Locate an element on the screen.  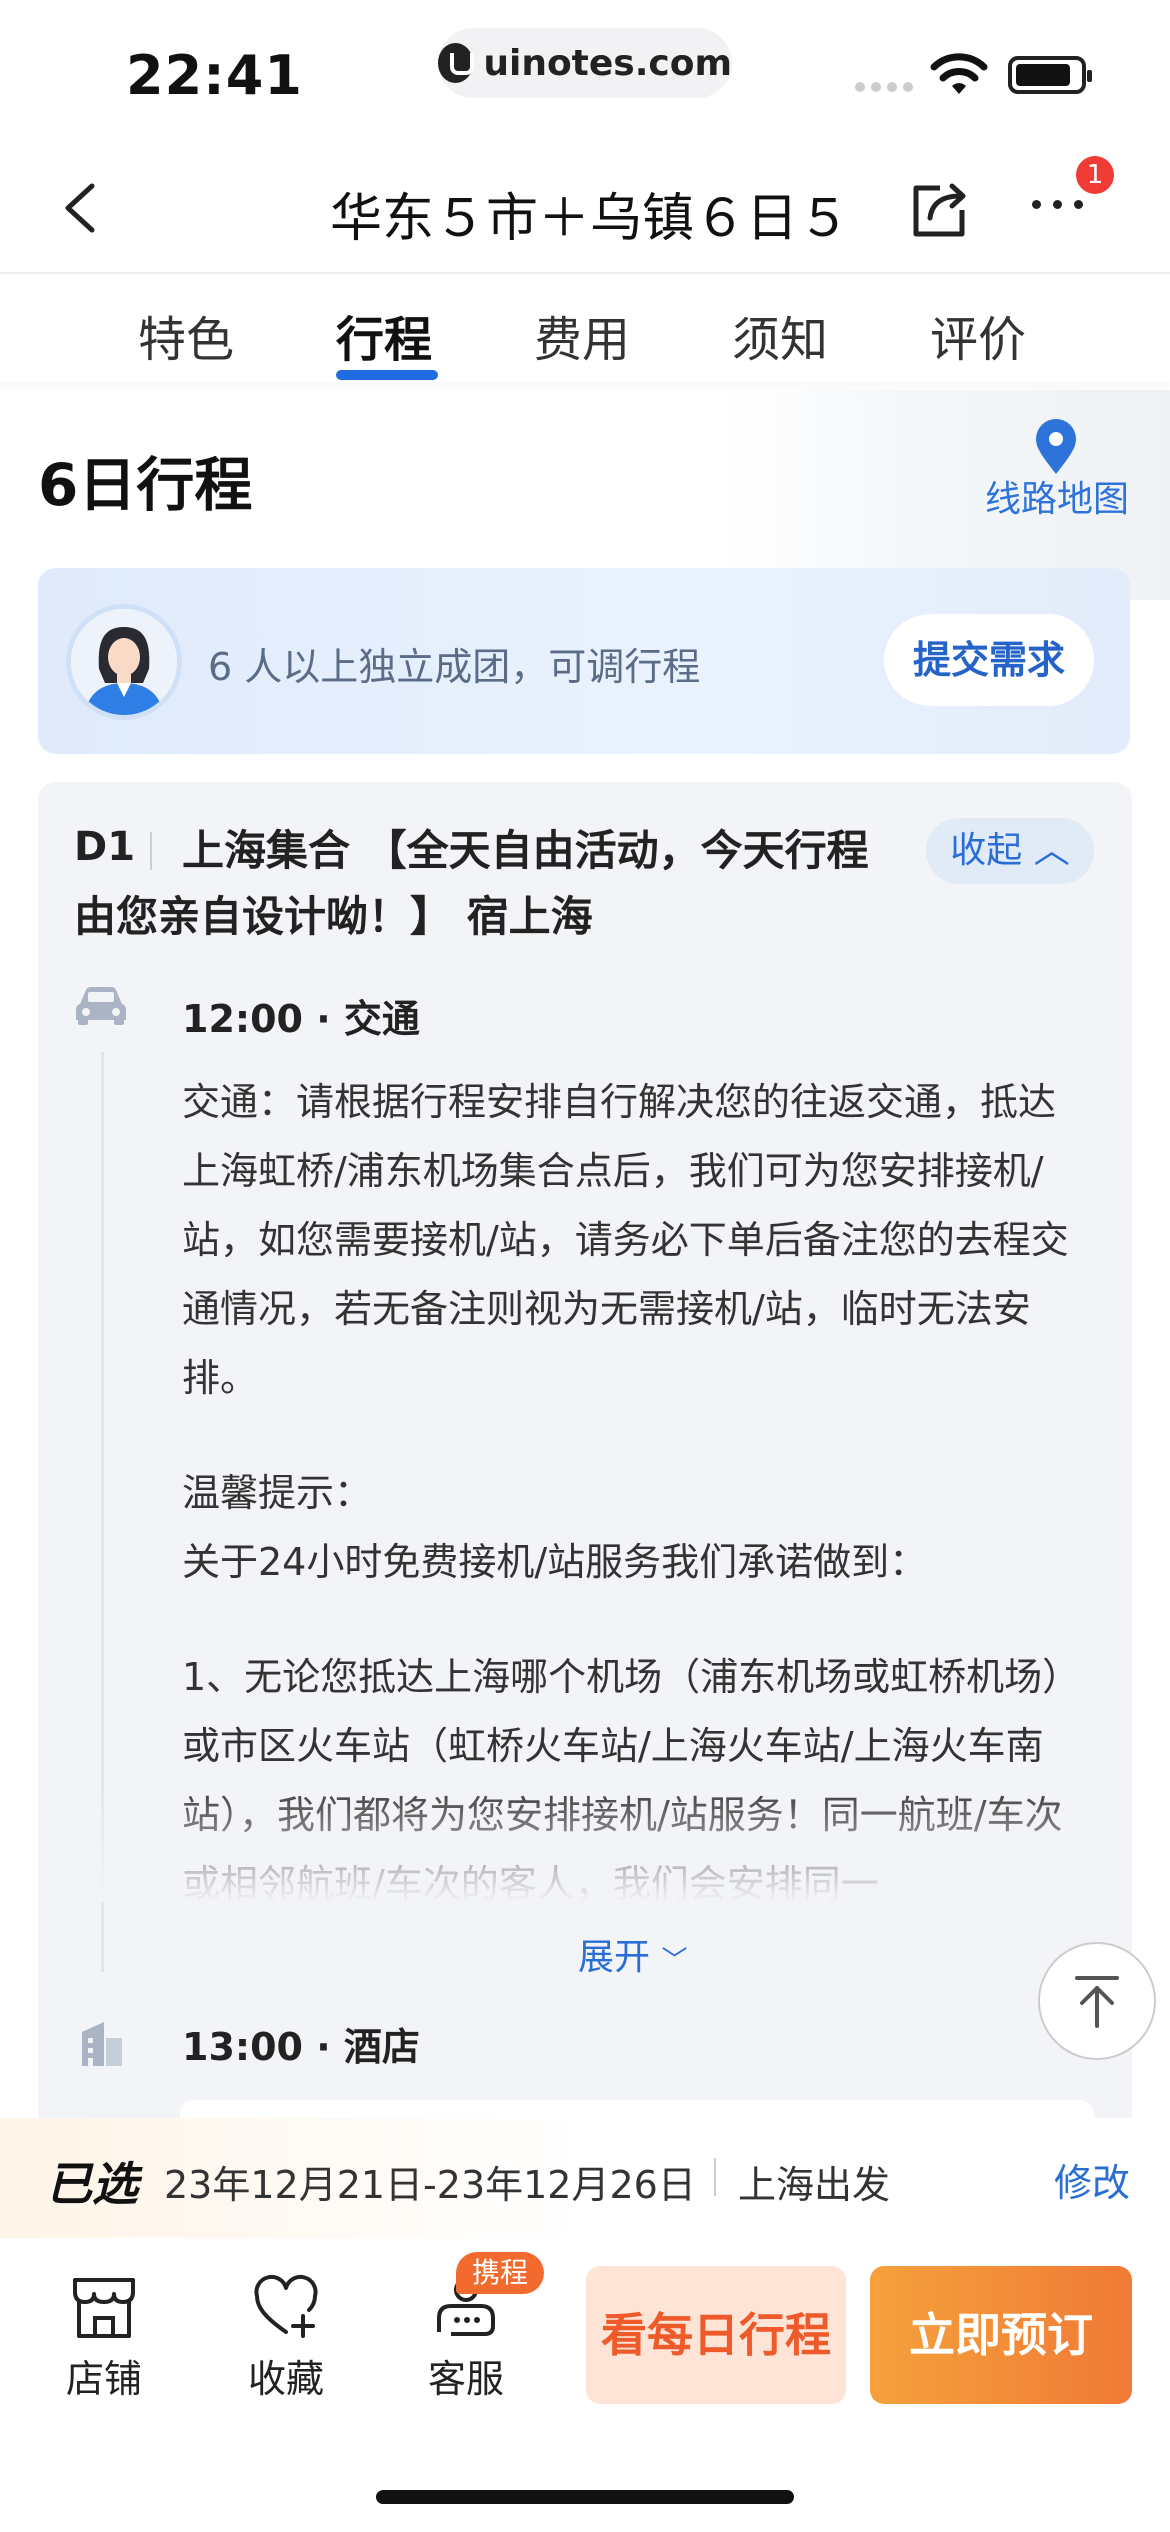
url-pill: uinotes.com is located at coordinates (585, 63).